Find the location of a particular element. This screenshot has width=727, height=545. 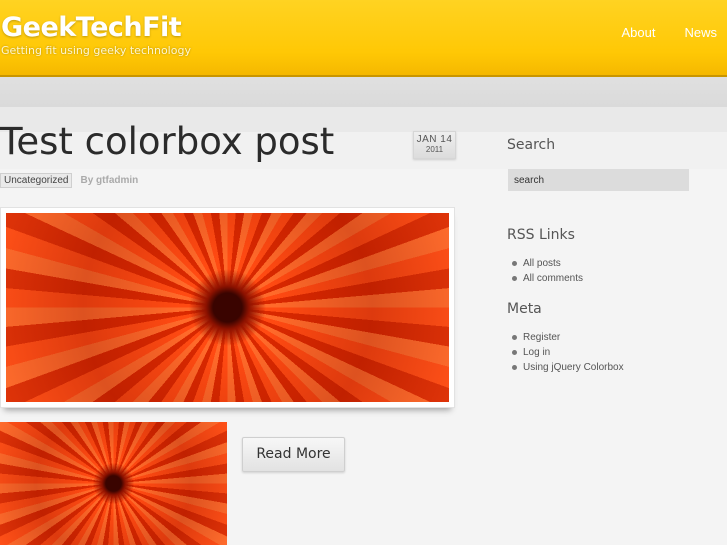

post-date-year: 2011 is located at coordinates (434, 149).